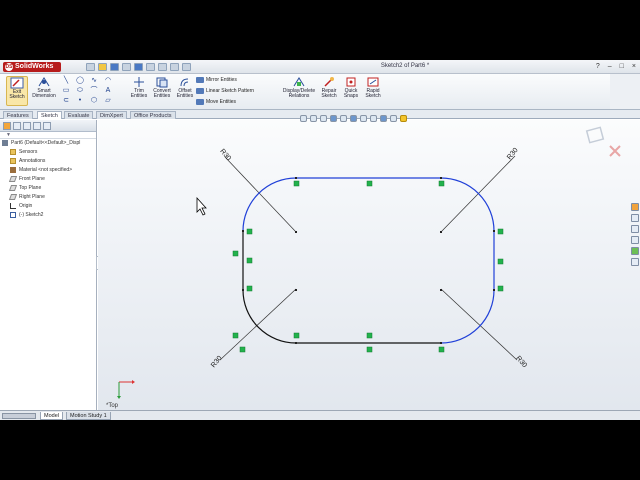  I want to click on mouse-cursor-icon, so click(201, 206).